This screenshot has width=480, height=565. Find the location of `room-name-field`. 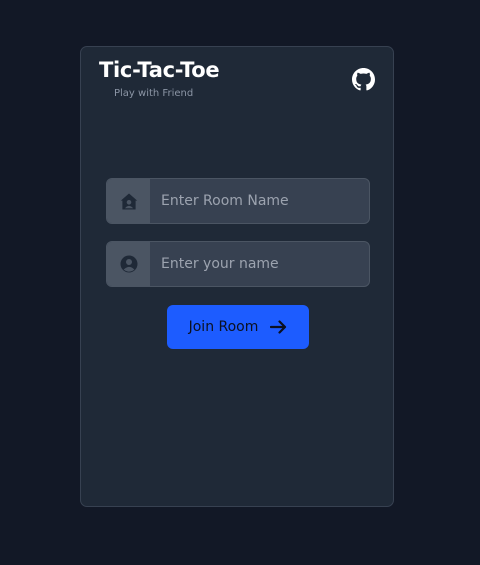

room-name-field is located at coordinates (238, 201).